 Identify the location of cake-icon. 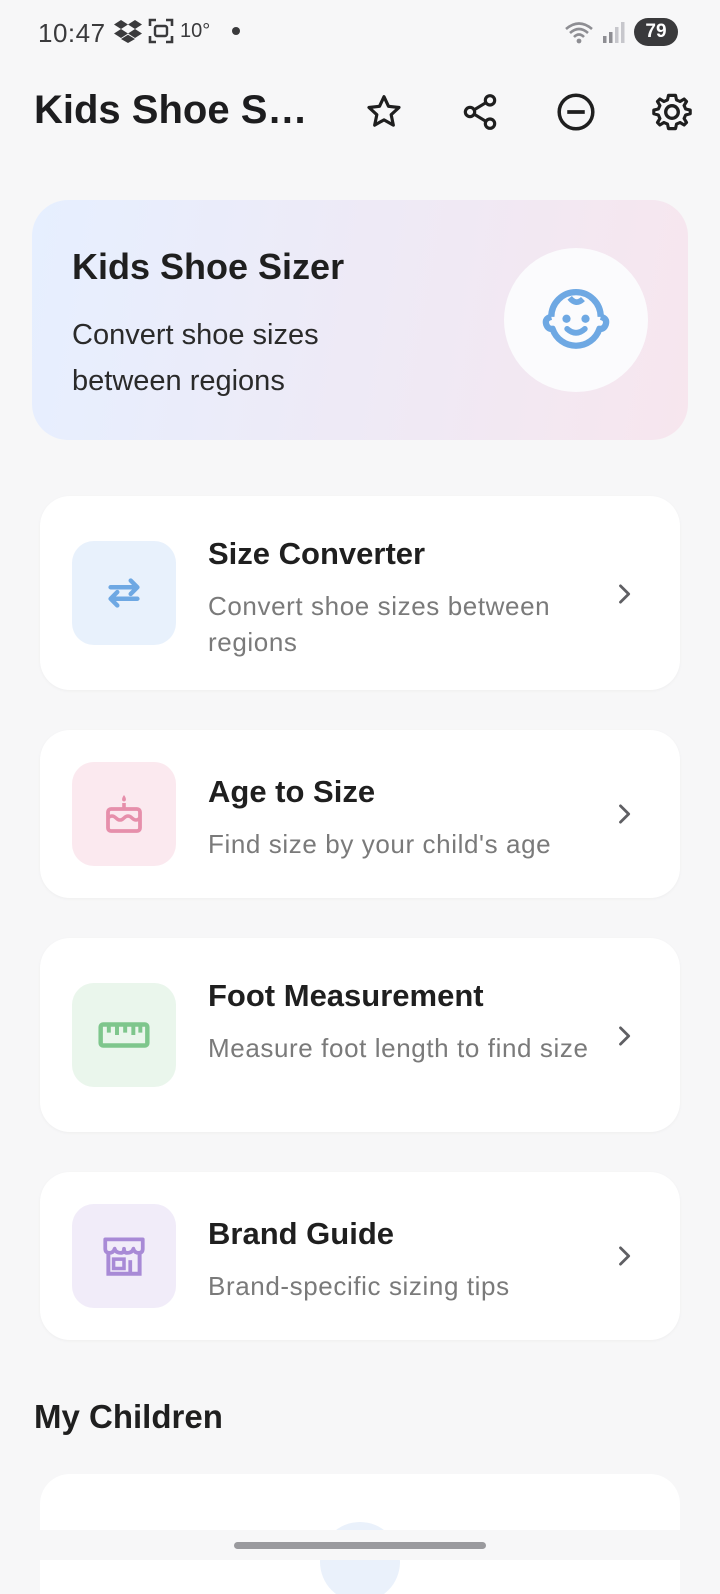
(124, 814).